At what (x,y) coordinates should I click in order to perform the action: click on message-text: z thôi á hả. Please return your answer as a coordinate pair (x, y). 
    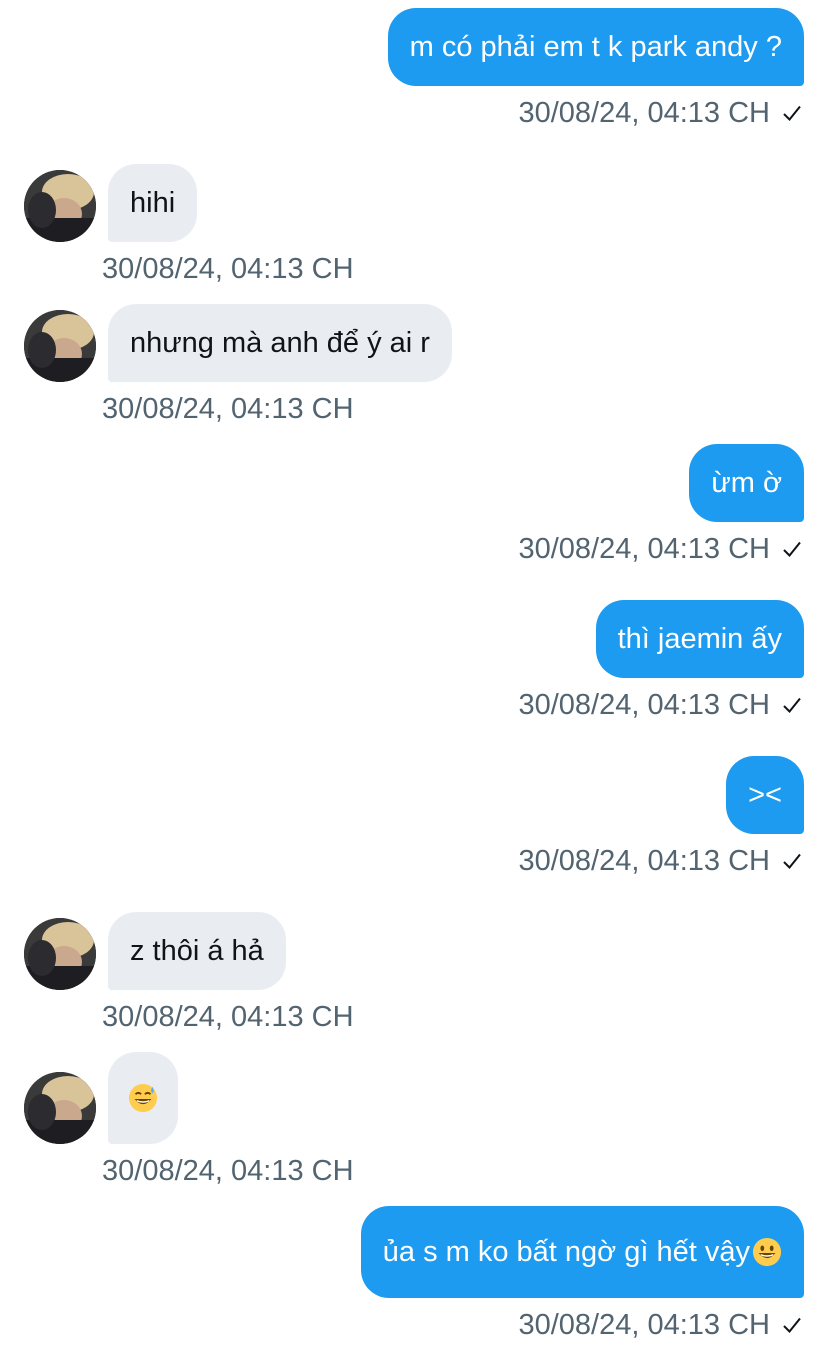
    Looking at the image, I should click on (197, 951).